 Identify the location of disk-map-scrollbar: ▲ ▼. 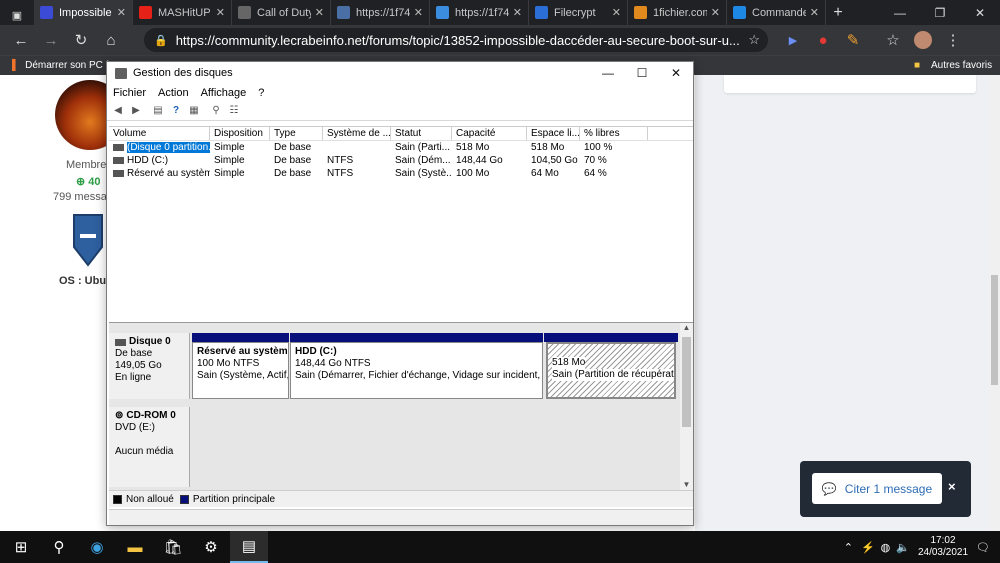
(686, 407).